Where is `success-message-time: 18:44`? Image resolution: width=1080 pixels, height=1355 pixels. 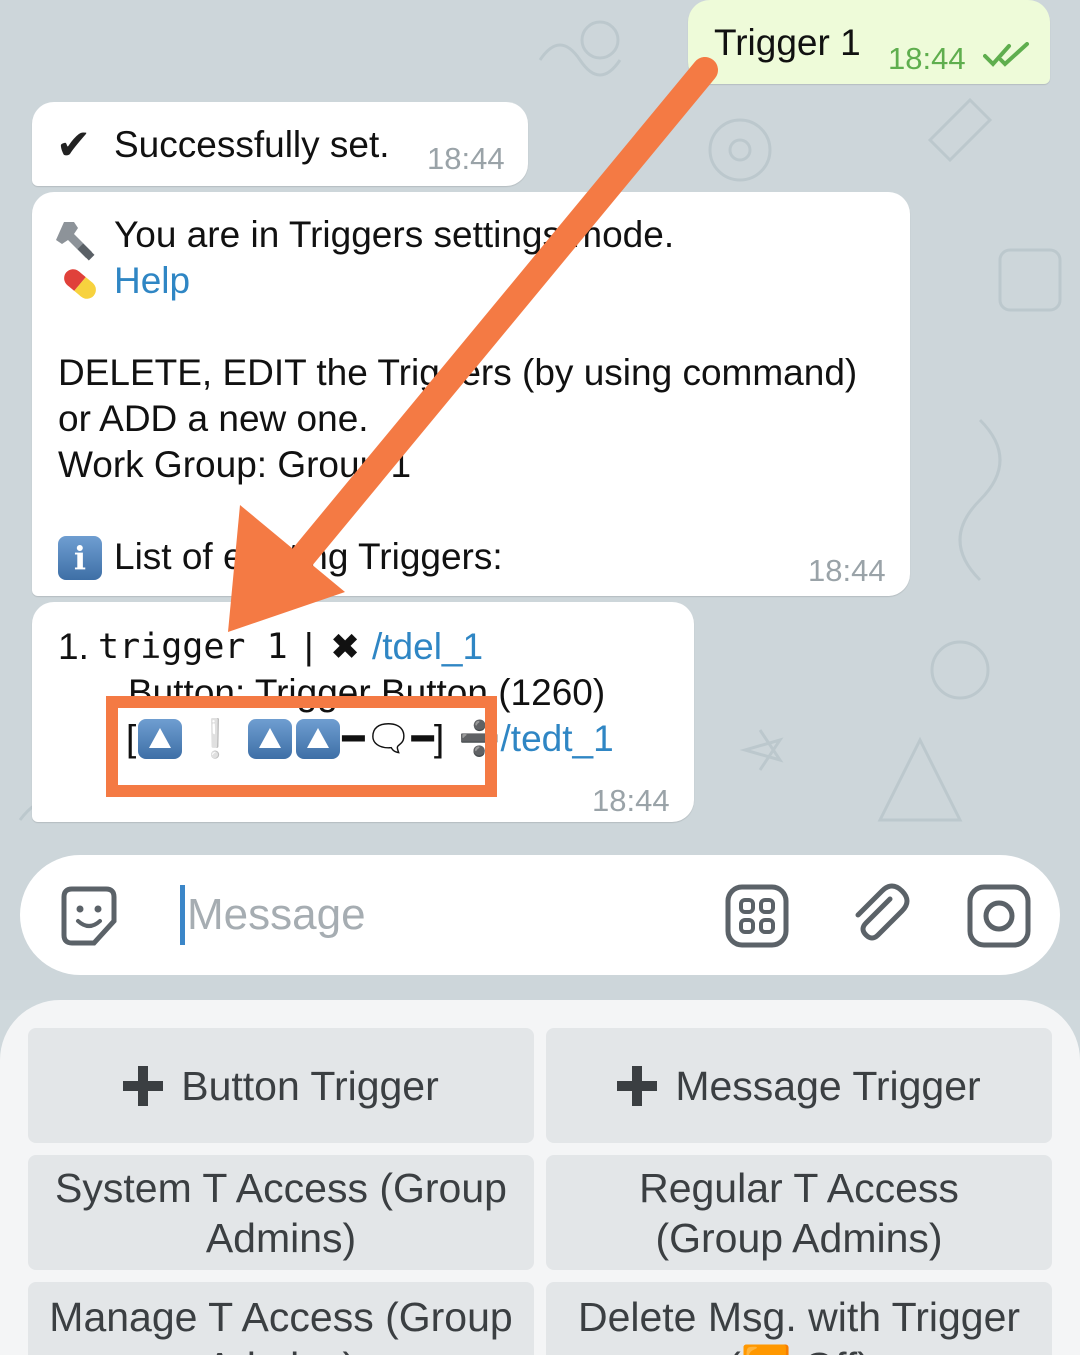 success-message-time: 18:44 is located at coordinates (466, 158).